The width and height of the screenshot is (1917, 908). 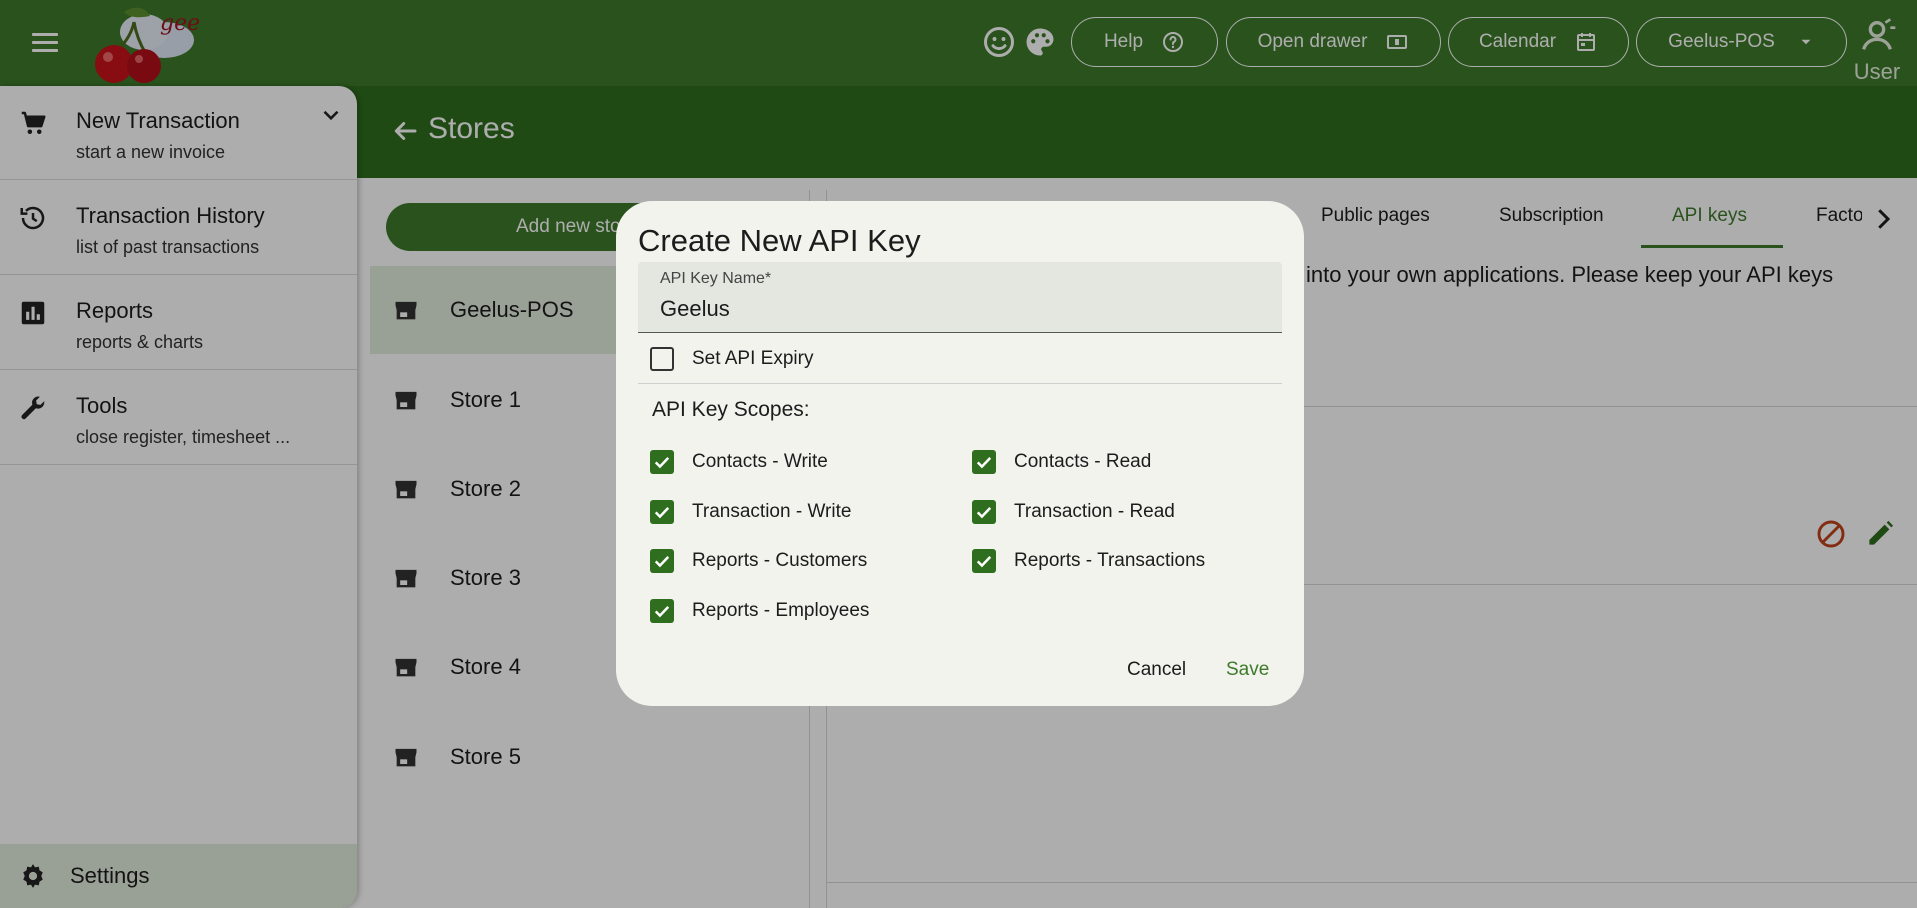 What do you see at coordinates (716, 278) in the screenshot?
I see `api-key-name-label: API Key Name*` at bounding box center [716, 278].